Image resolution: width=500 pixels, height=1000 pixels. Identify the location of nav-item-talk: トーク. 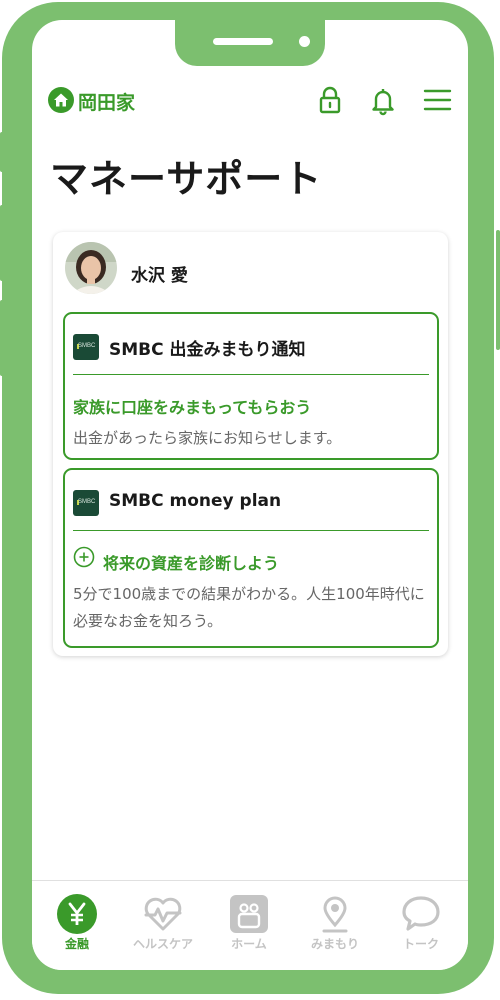
(421, 928).